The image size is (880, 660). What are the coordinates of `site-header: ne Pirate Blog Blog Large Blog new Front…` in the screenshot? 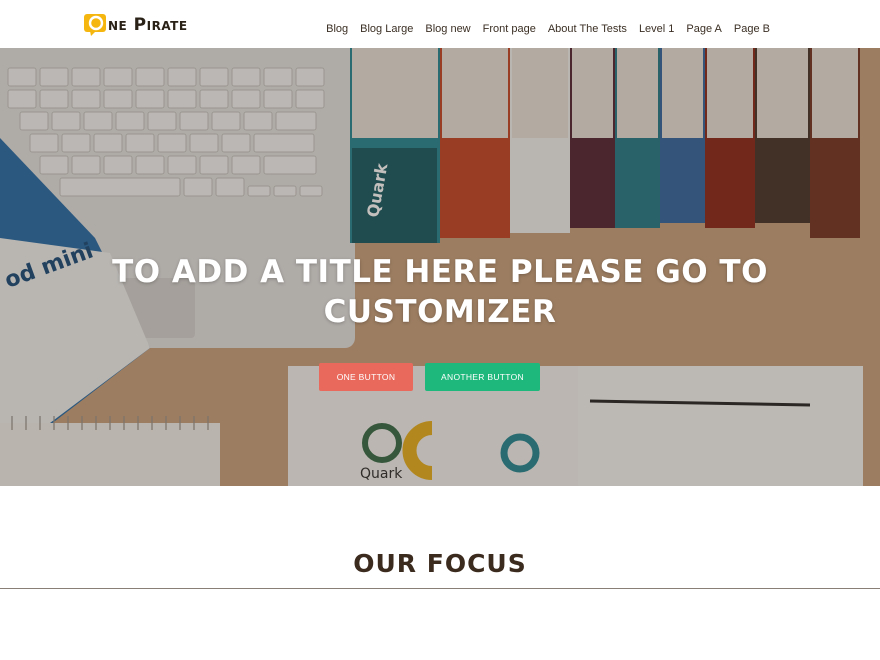 It's located at (440, 24).